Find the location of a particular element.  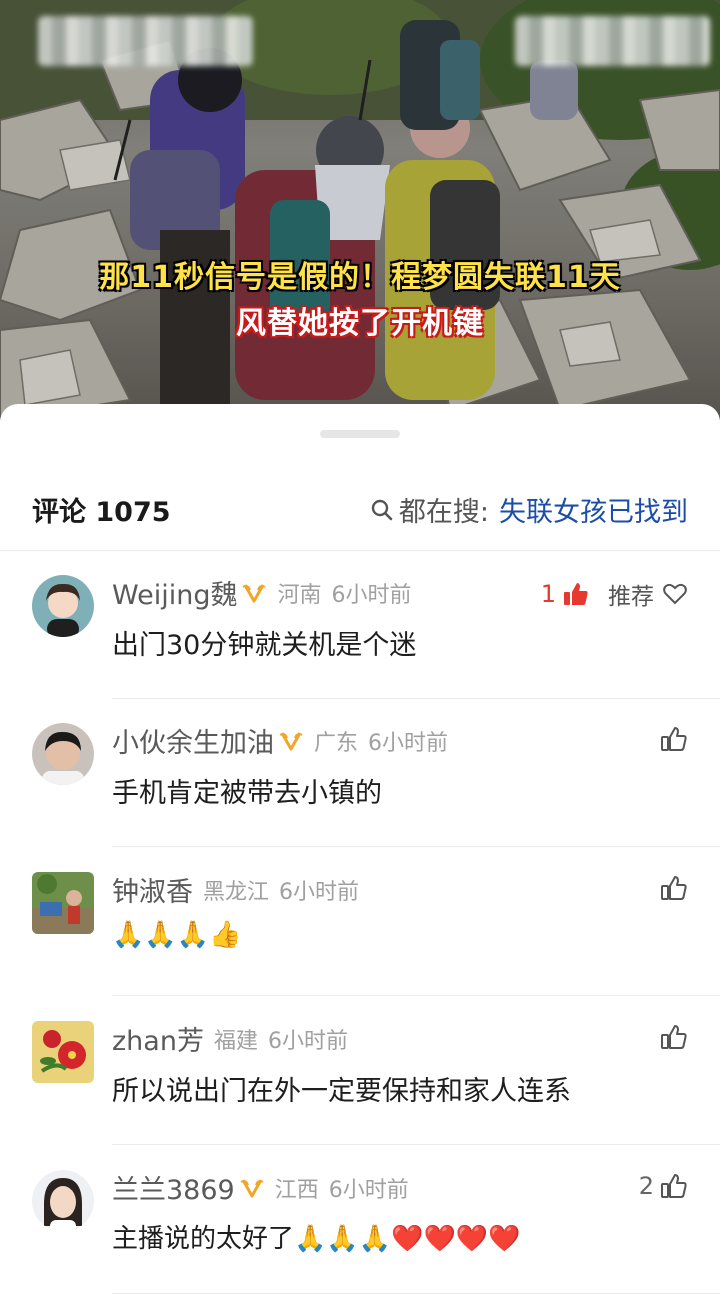

trending-search-topic: 失联女孩已找到 is located at coordinates (593, 509).